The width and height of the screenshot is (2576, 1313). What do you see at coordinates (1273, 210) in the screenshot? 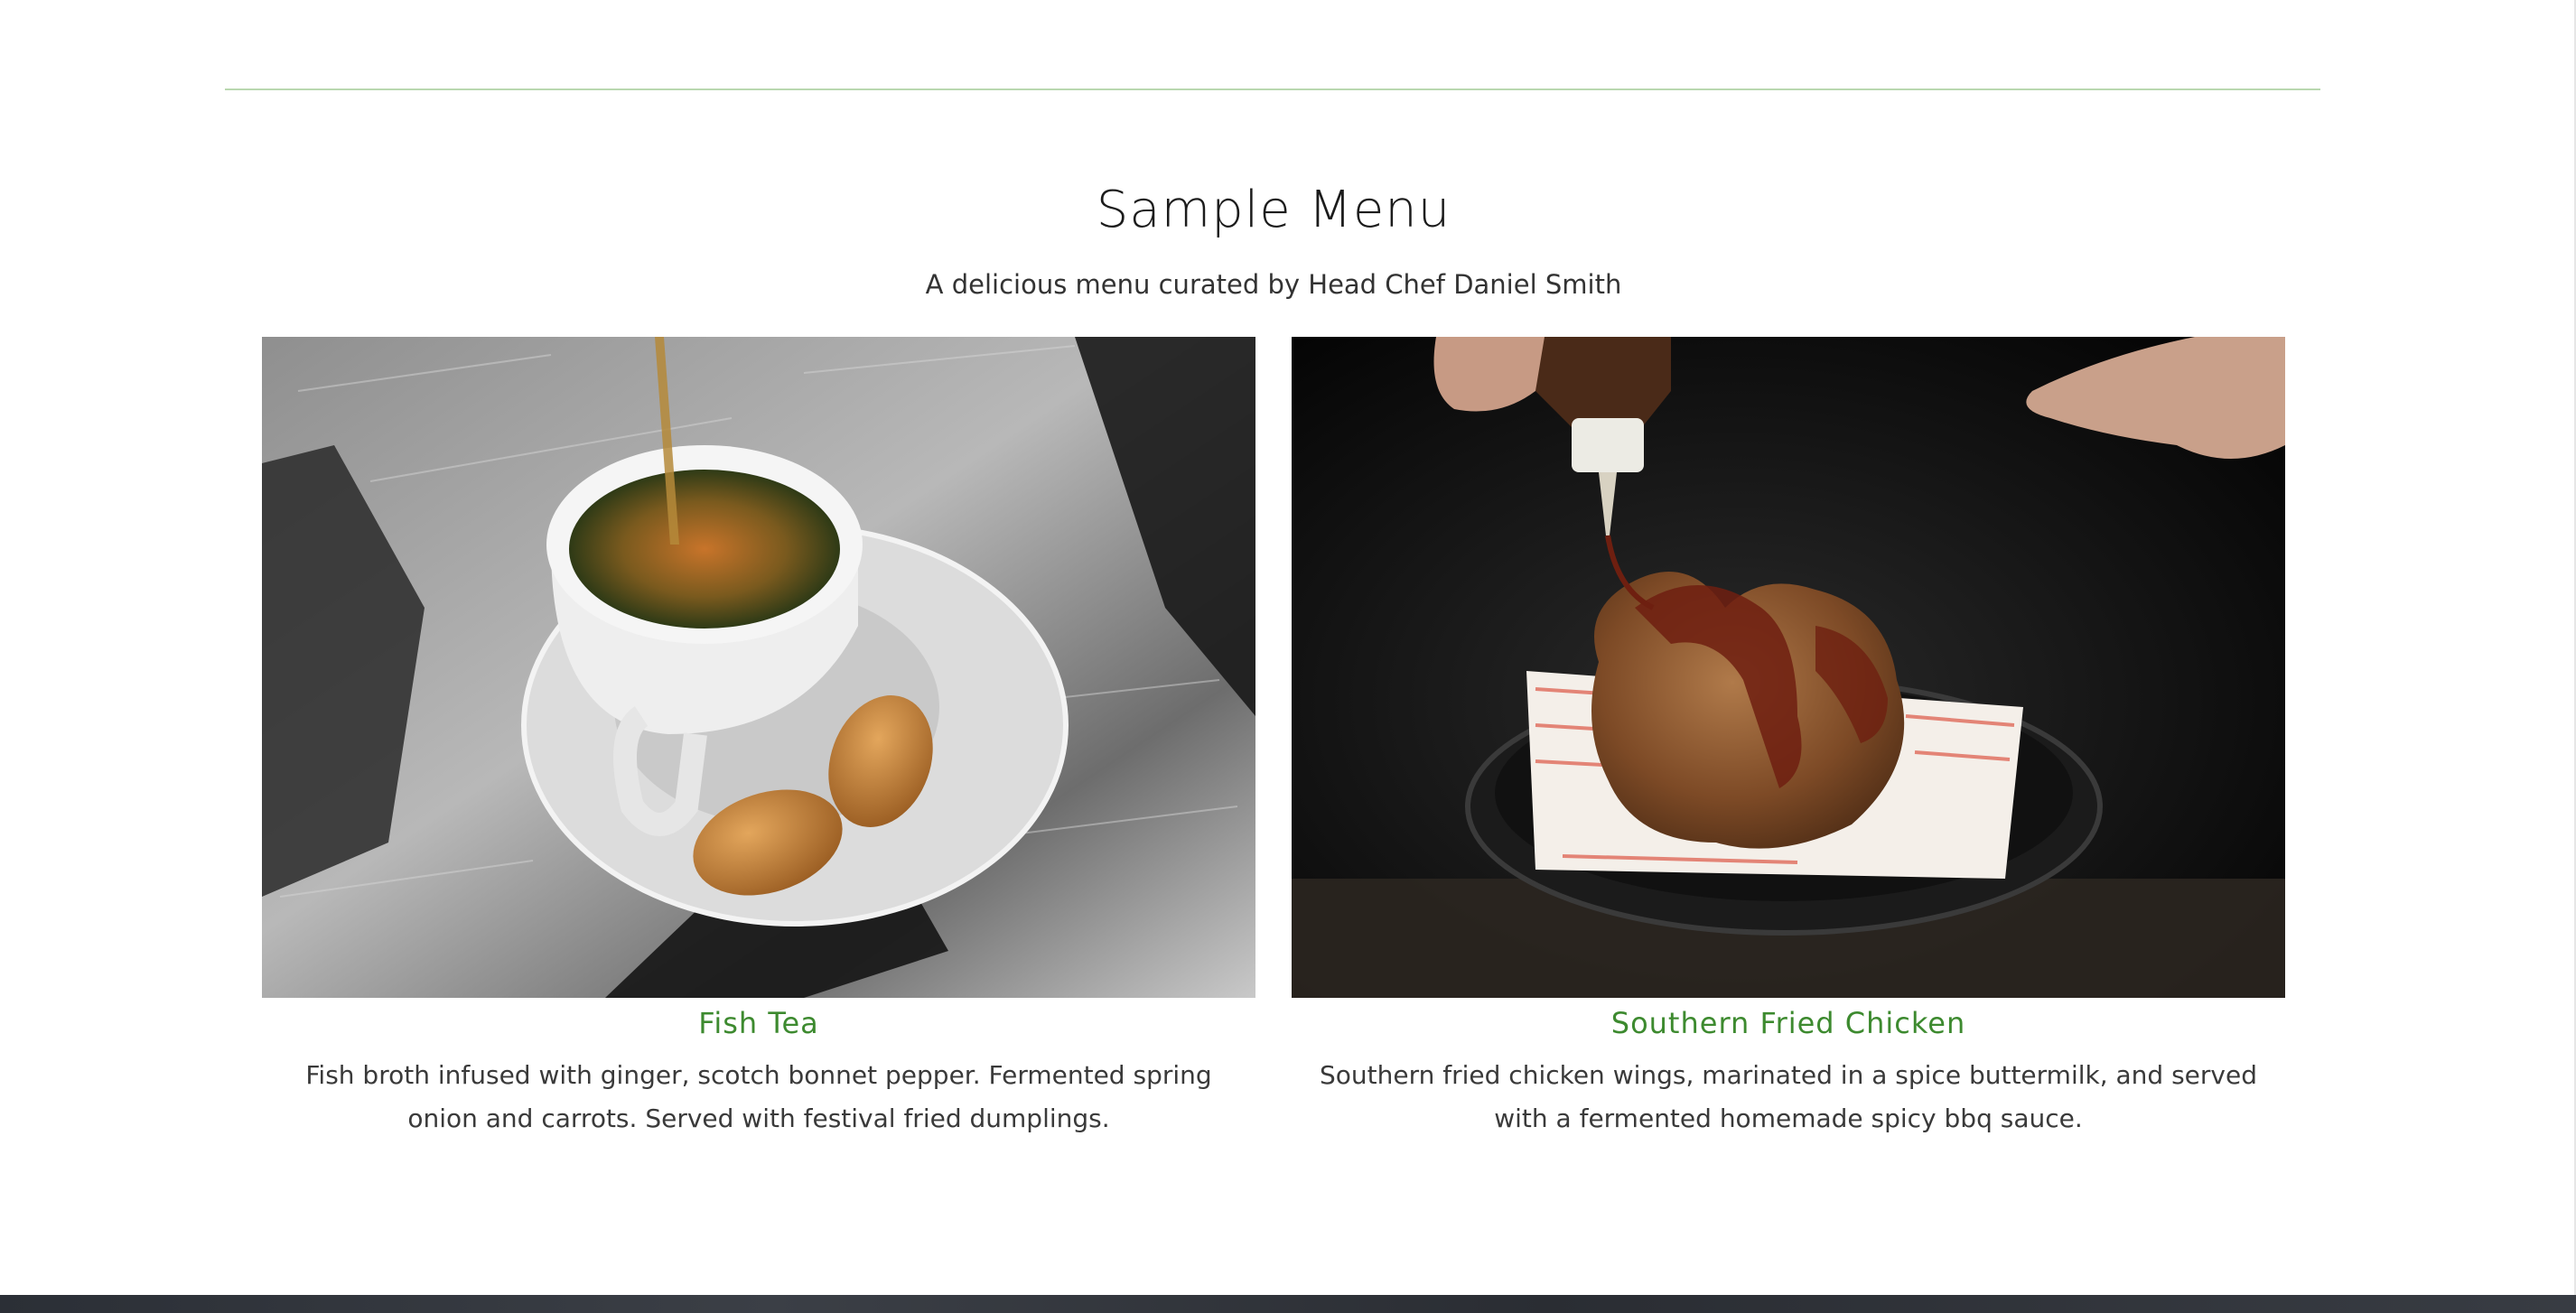
I see `page-title: Sample Menu` at bounding box center [1273, 210].